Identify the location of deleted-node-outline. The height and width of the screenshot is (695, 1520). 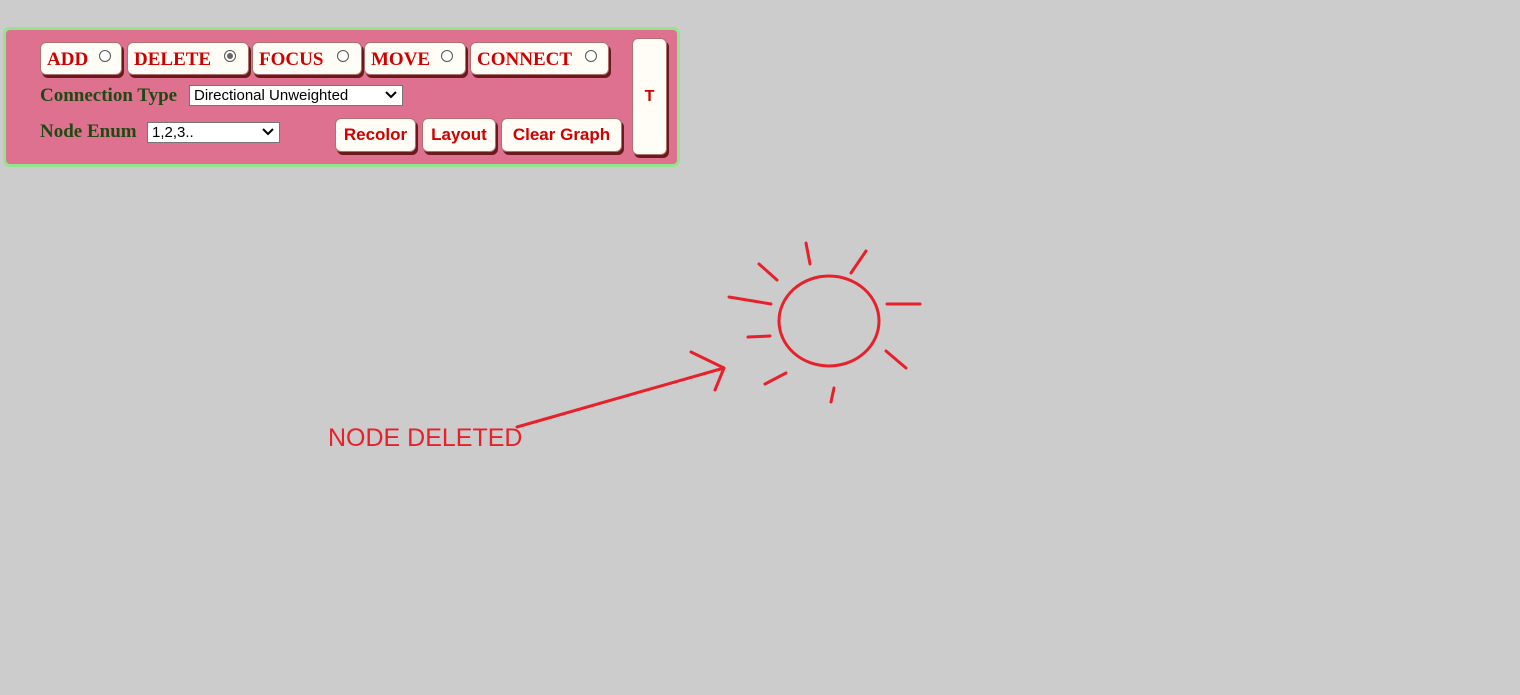
(829, 321).